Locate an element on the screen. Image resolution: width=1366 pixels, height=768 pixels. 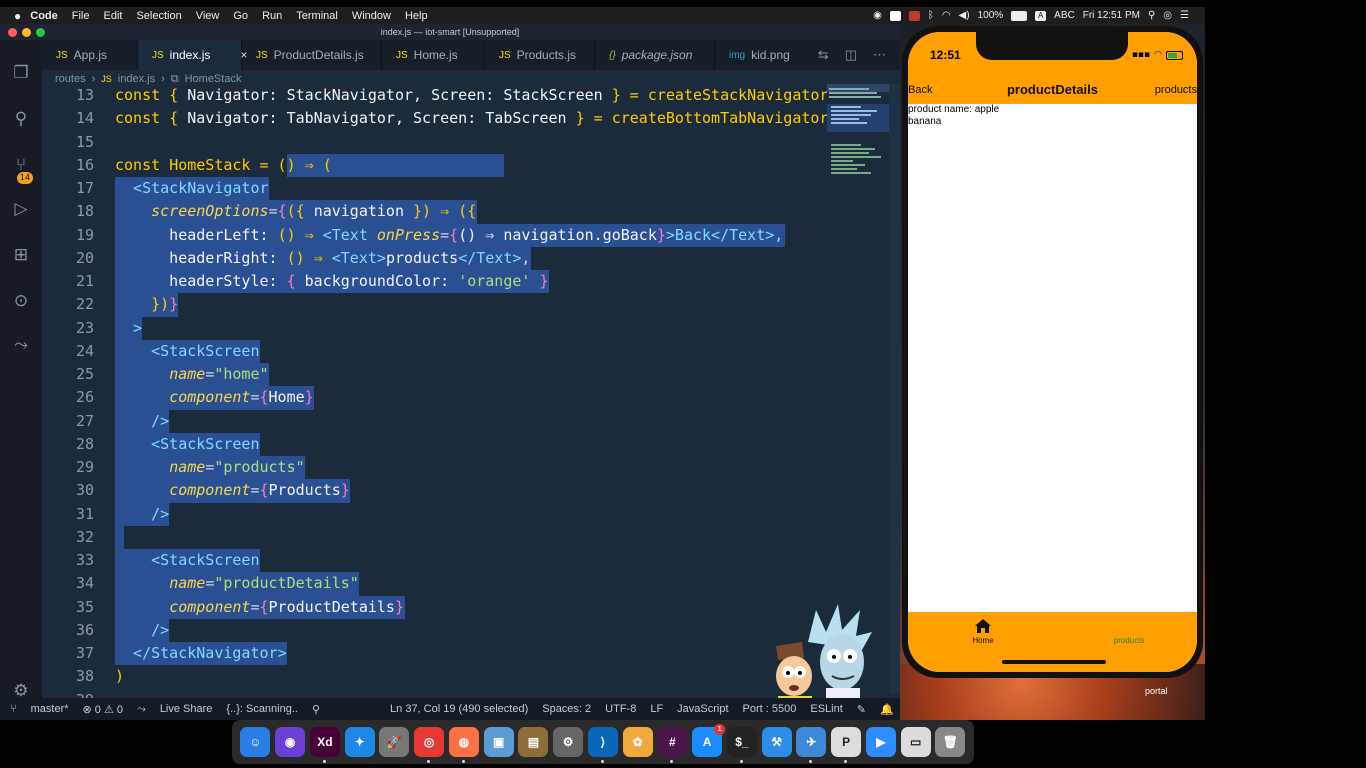
menu-view: View is located at coordinates (208, 16).